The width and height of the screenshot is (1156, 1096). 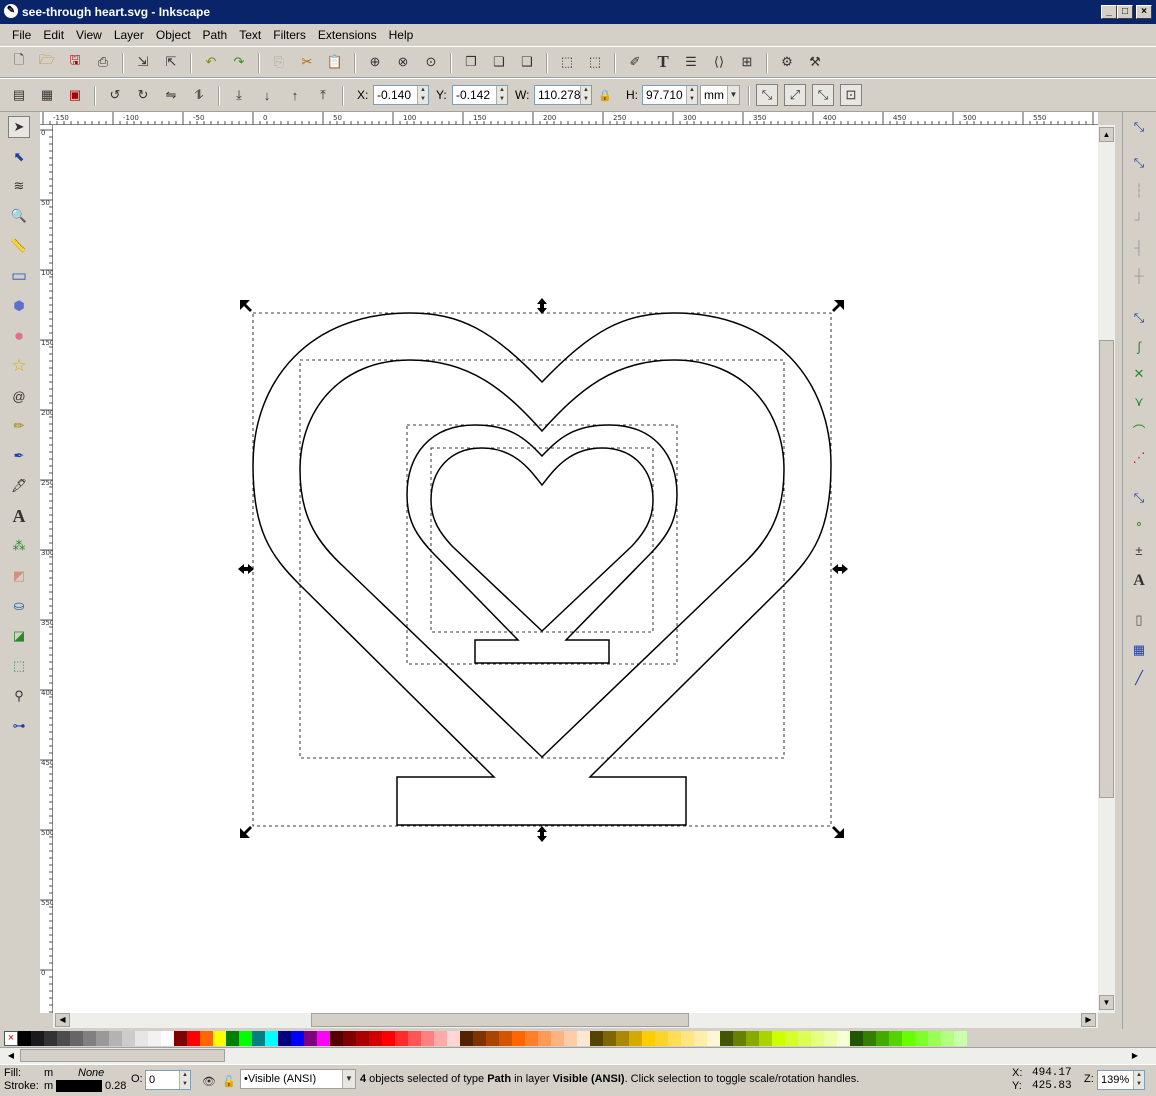 I want to click on snap-rotation-center-icon: ±, so click(x=1139, y=550).